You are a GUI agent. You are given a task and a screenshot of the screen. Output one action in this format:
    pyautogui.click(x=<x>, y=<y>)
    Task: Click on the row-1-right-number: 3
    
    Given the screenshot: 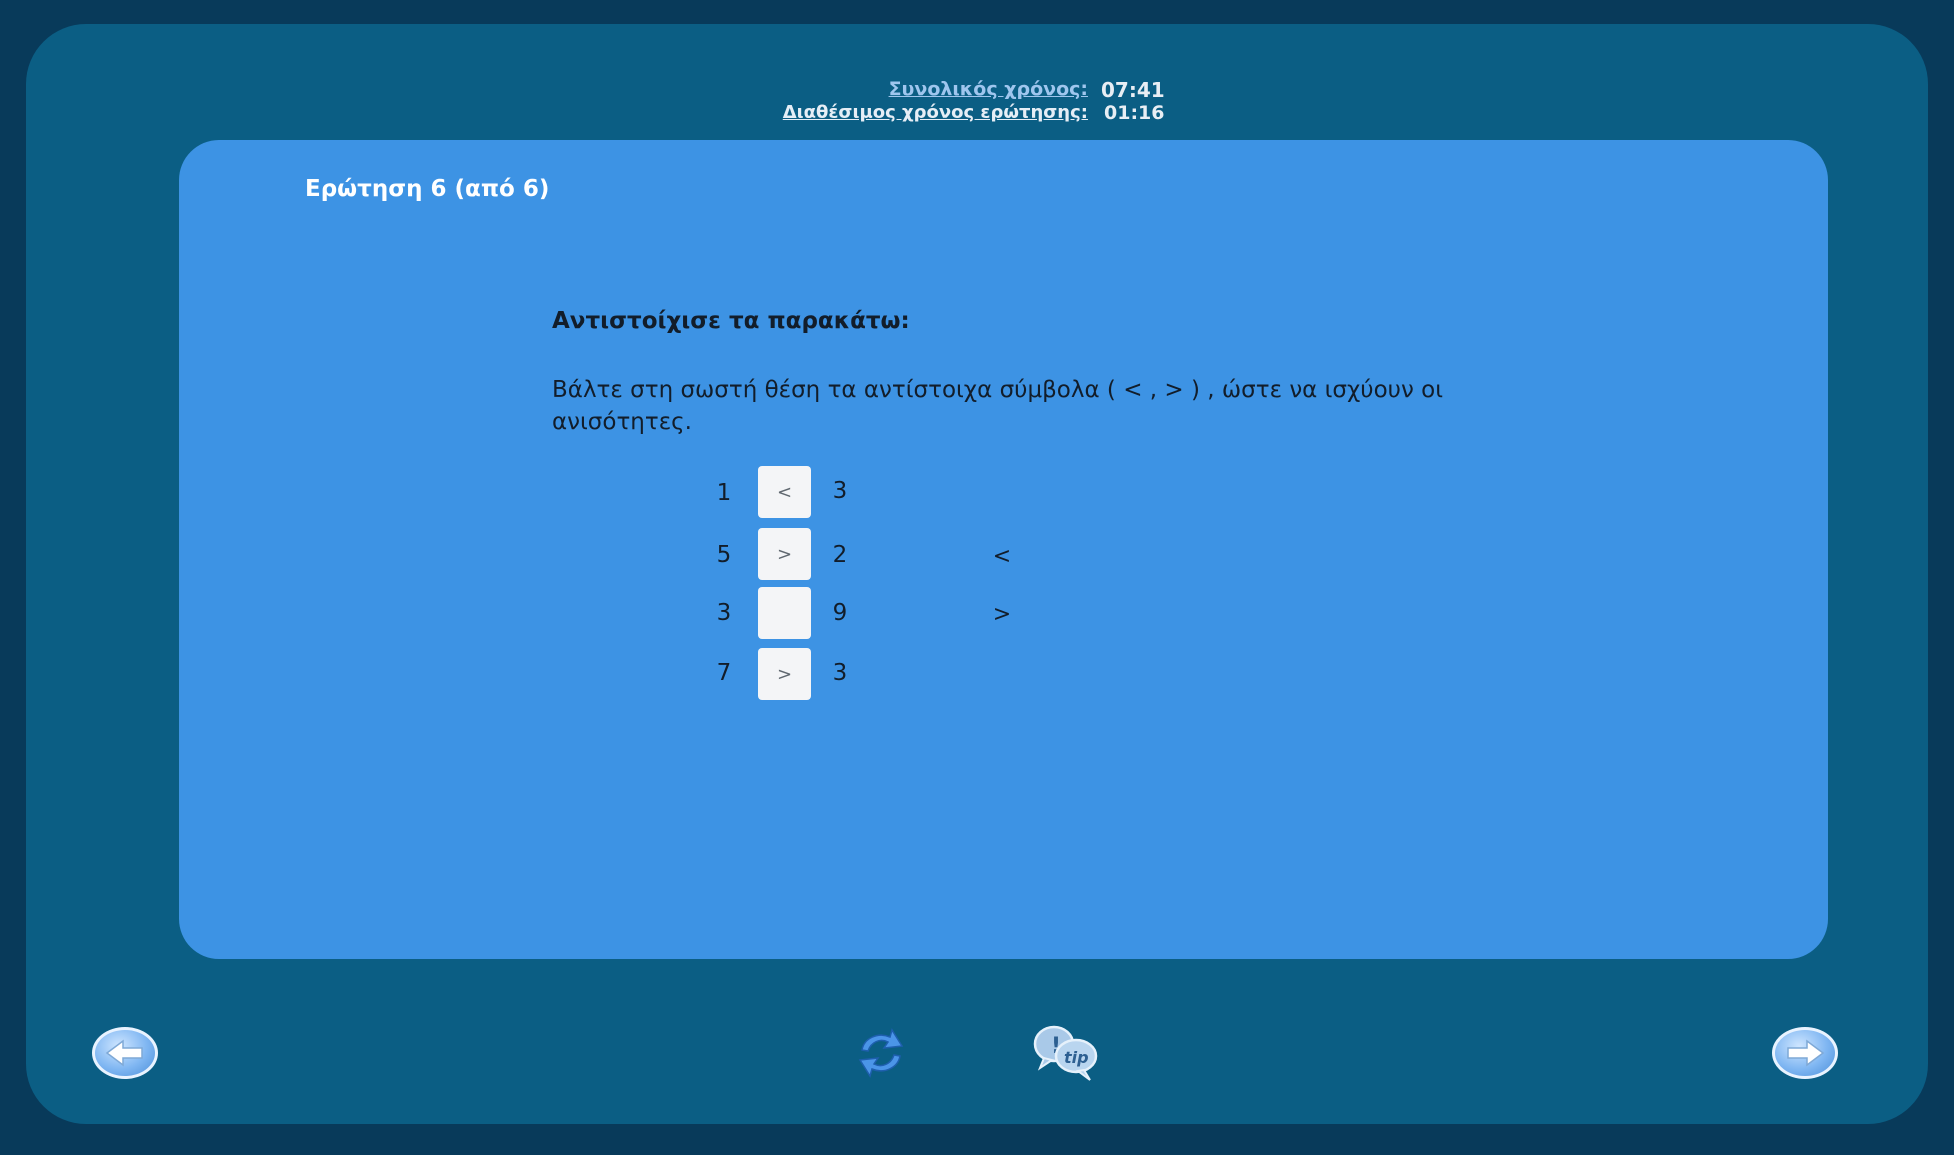 What is the action you would take?
    pyautogui.click(x=840, y=491)
    